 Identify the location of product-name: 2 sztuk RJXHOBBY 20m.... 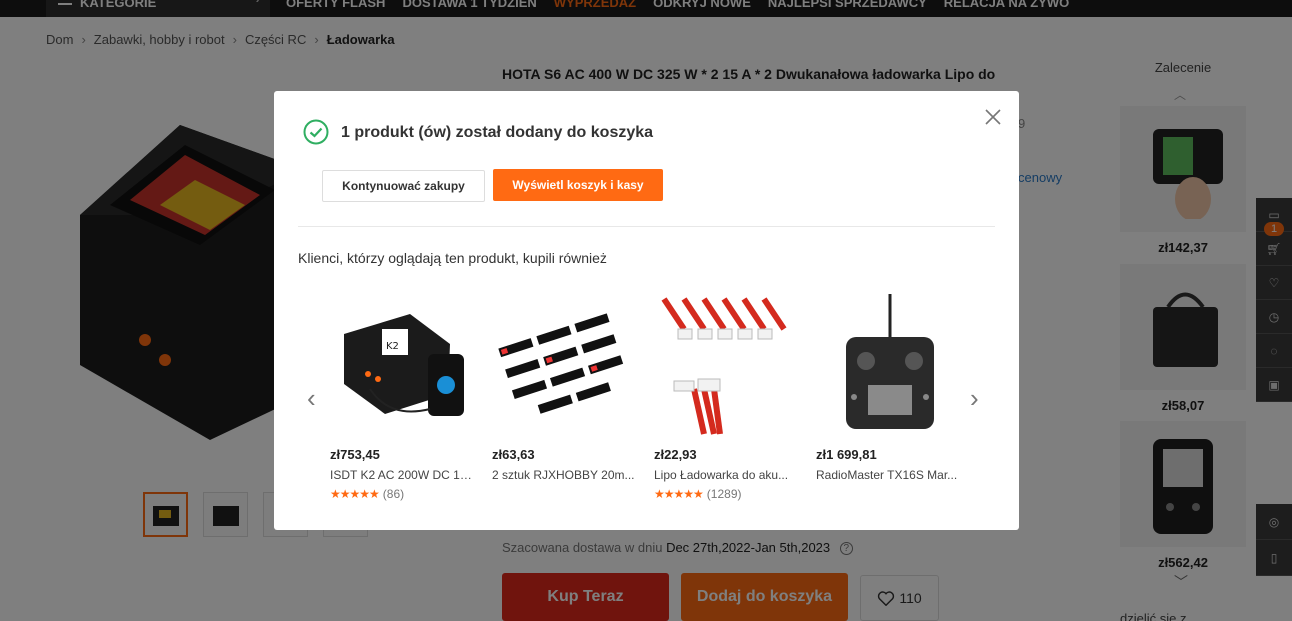
(564, 475).